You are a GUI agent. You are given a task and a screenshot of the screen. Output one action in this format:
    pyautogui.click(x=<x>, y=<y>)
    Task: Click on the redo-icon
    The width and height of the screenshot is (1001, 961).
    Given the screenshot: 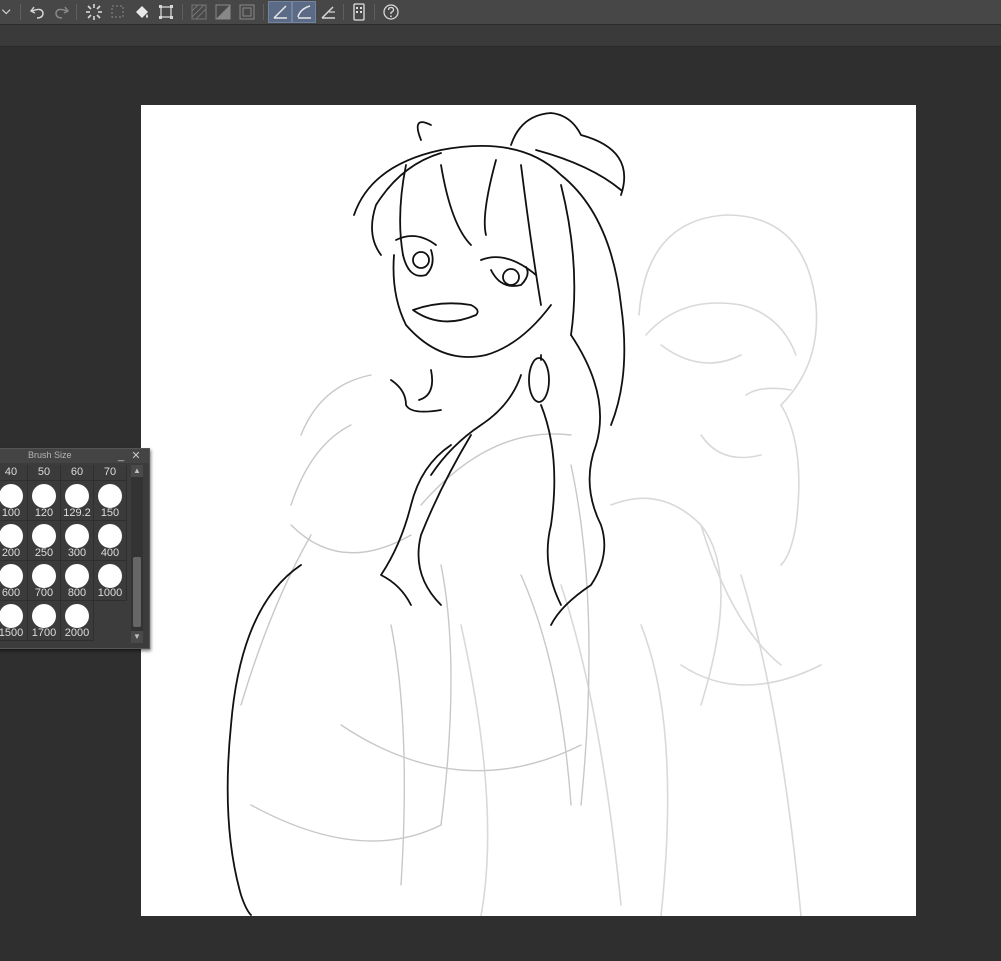 What is the action you would take?
    pyautogui.click(x=61, y=12)
    